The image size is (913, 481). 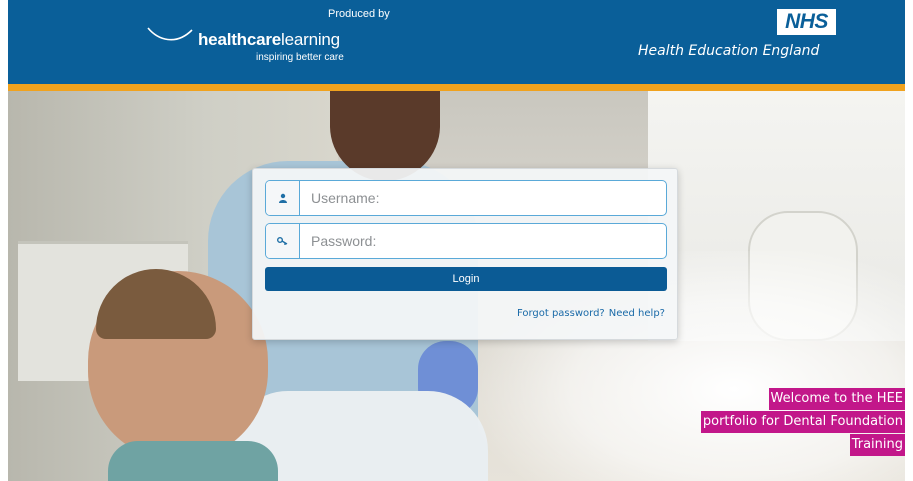 I want to click on username-group, so click(x=466, y=198).